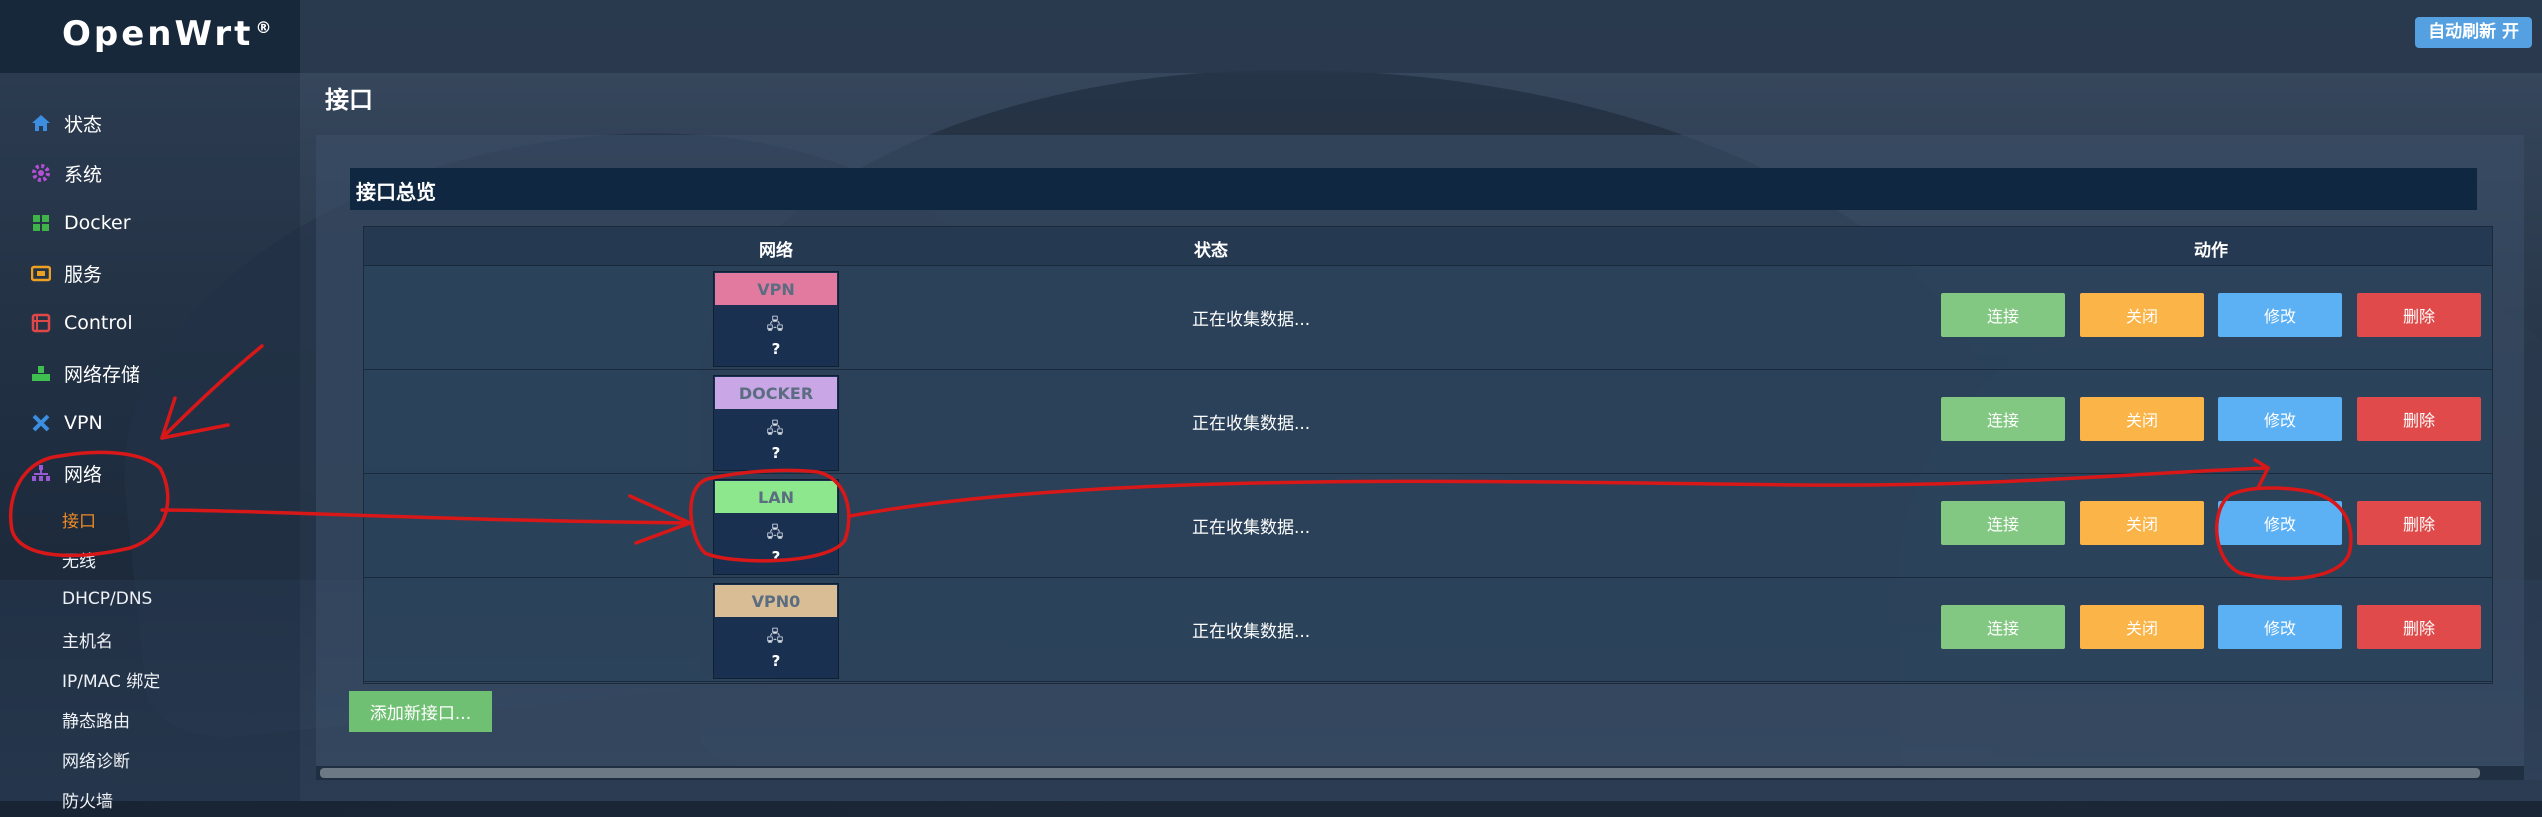 The width and height of the screenshot is (2542, 817). What do you see at coordinates (1271, 36) in the screenshot?
I see `top-bar: OpenWrt ® 自动刷新 开` at bounding box center [1271, 36].